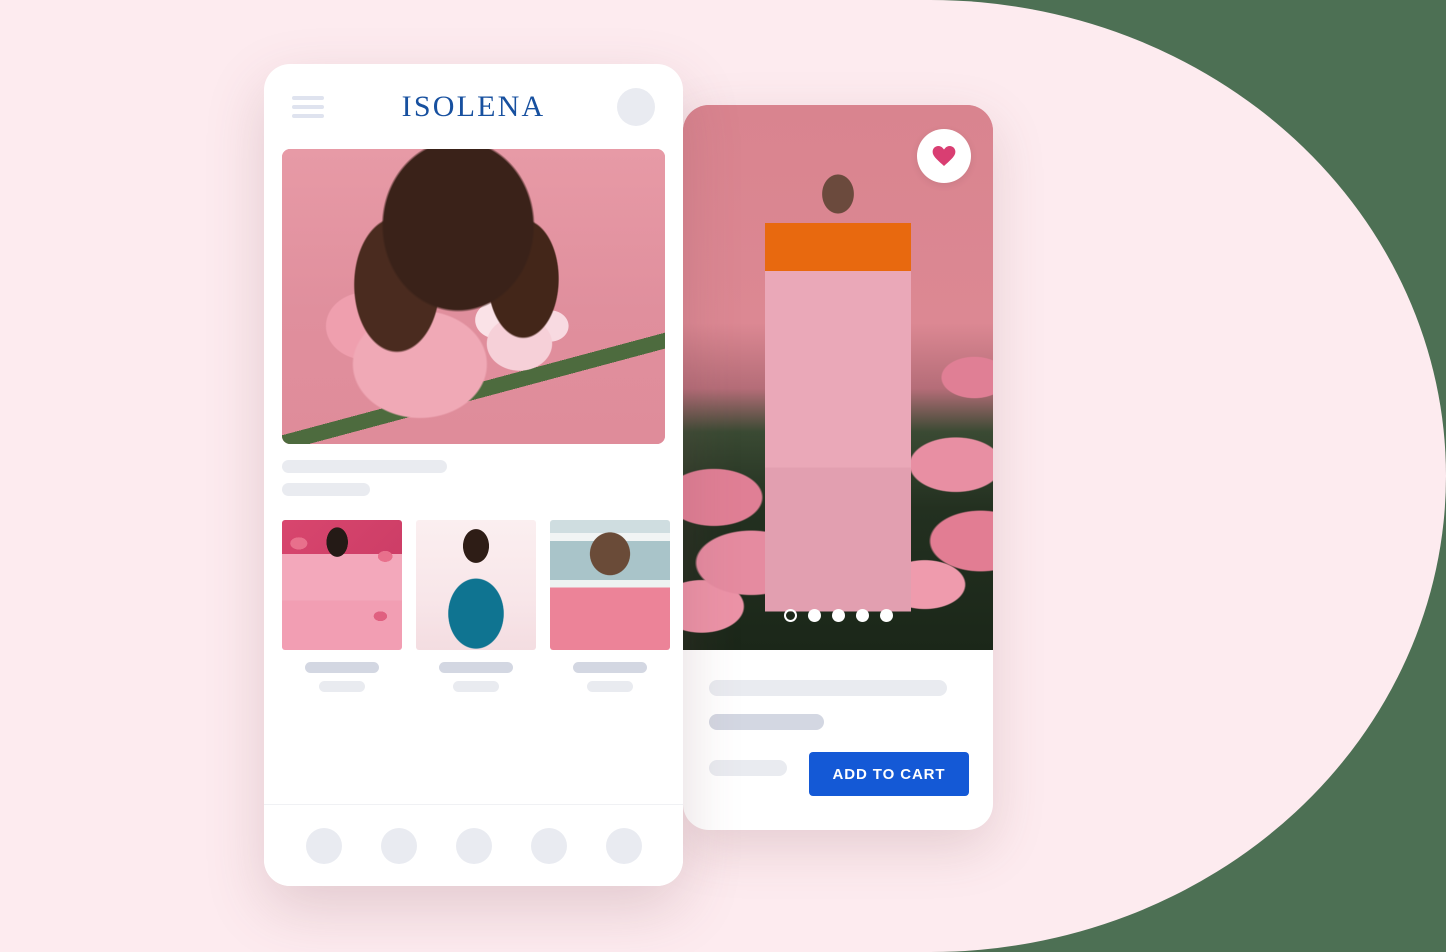 The width and height of the screenshot is (1446, 952). Describe the element at coordinates (398, 845) in the screenshot. I see `nav-item-search` at that location.